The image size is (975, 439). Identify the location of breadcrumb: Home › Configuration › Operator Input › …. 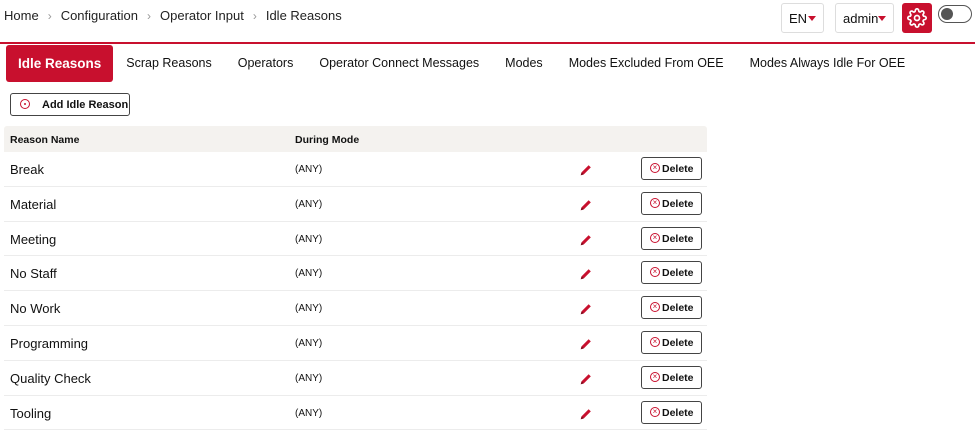
(173, 15).